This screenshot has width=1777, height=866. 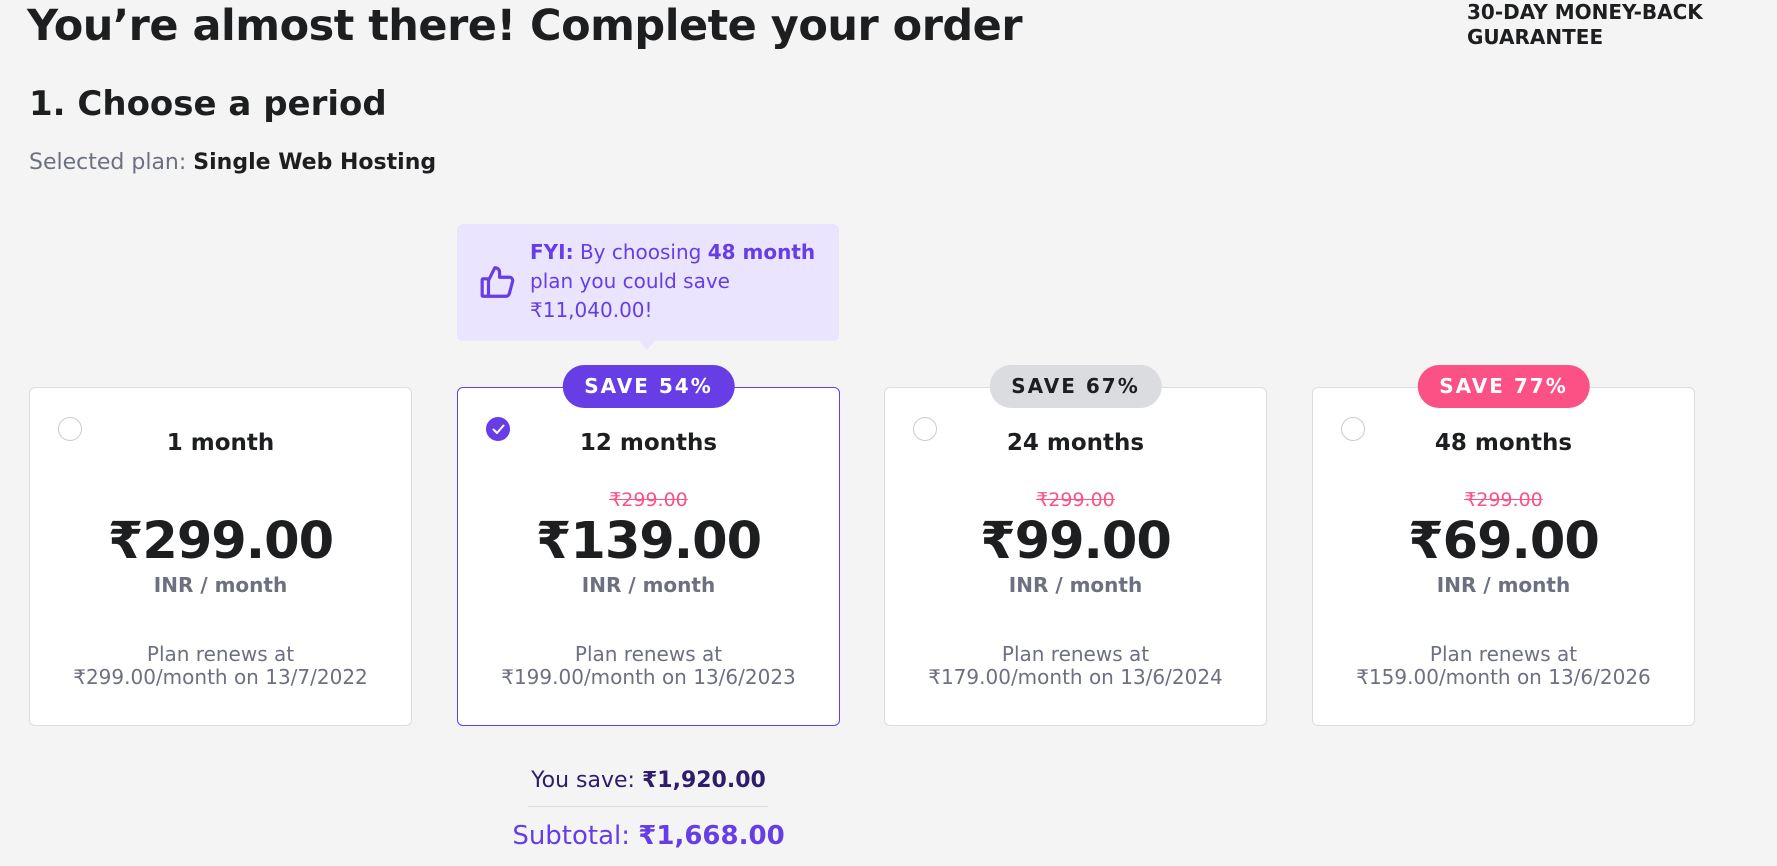 I want to click on fyi-highlight: 48 month, so click(x=761, y=252).